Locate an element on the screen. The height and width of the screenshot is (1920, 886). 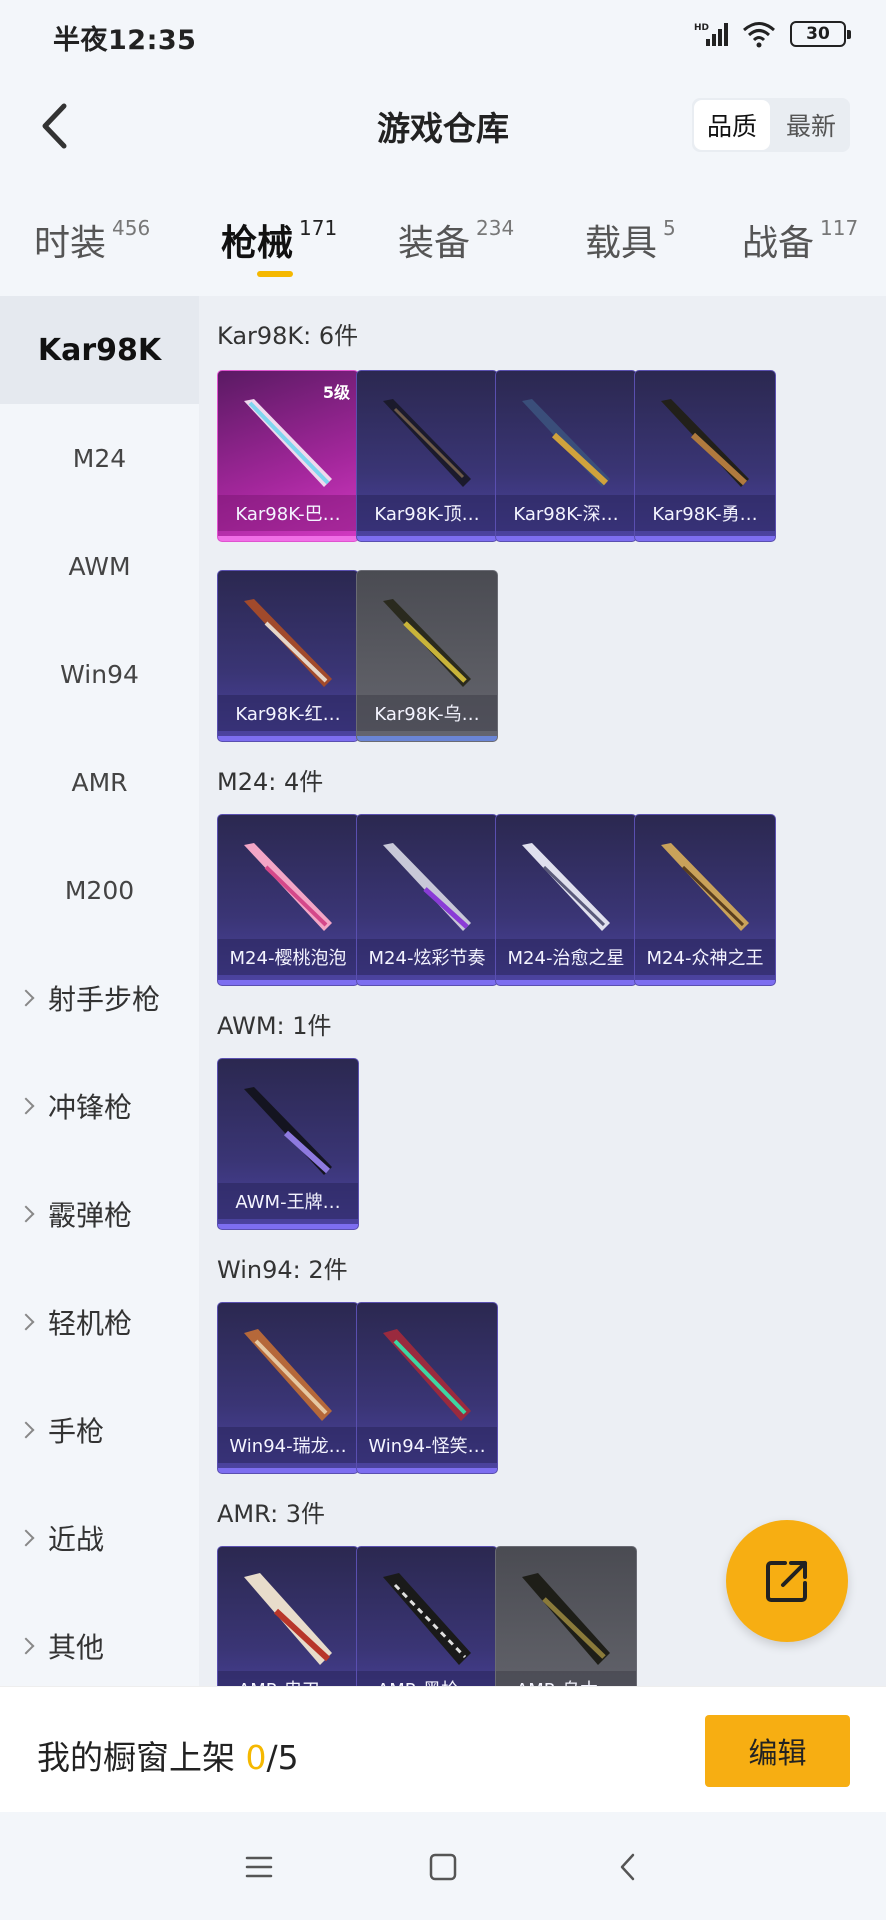
edit-button: 编辑 is located at coordinates (777, 1751).